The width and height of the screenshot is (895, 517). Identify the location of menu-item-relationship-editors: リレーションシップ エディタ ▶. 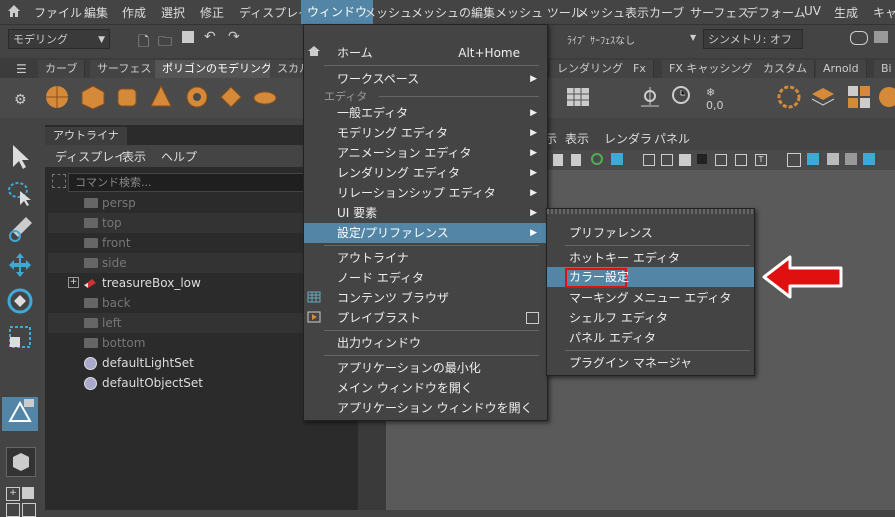
(425, 193).